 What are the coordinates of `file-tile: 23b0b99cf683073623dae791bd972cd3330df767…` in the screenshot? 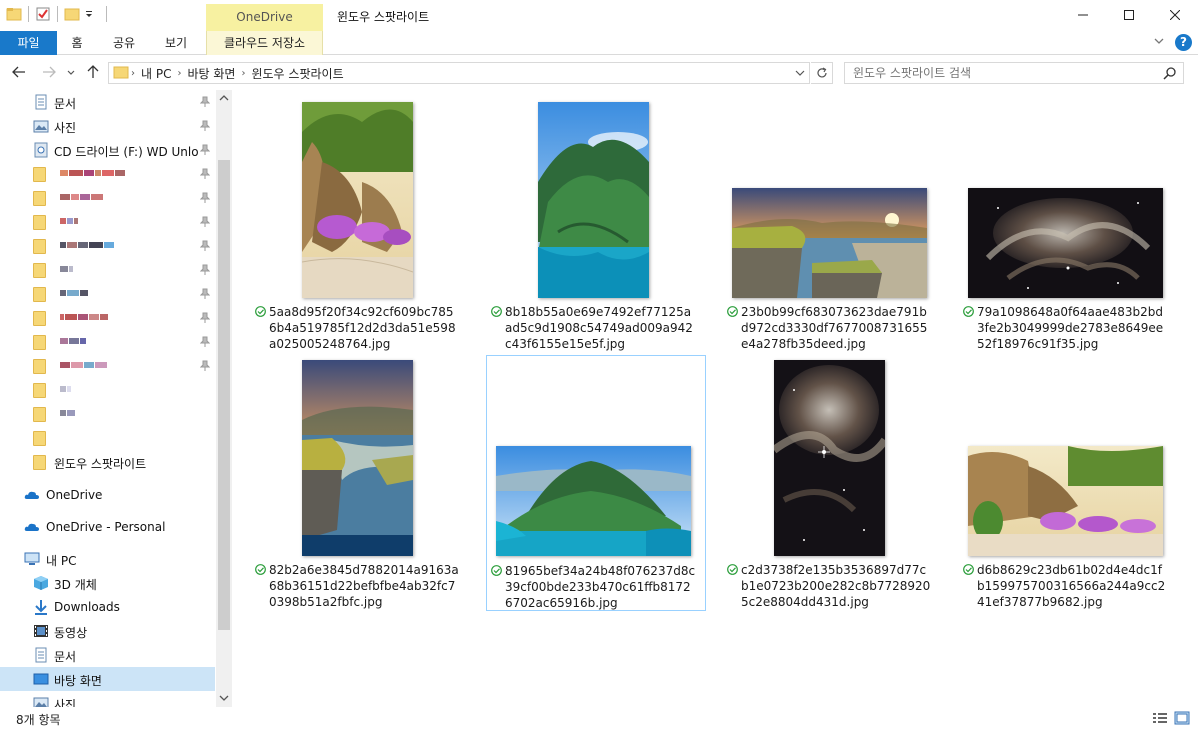 It's located at (825, 220).